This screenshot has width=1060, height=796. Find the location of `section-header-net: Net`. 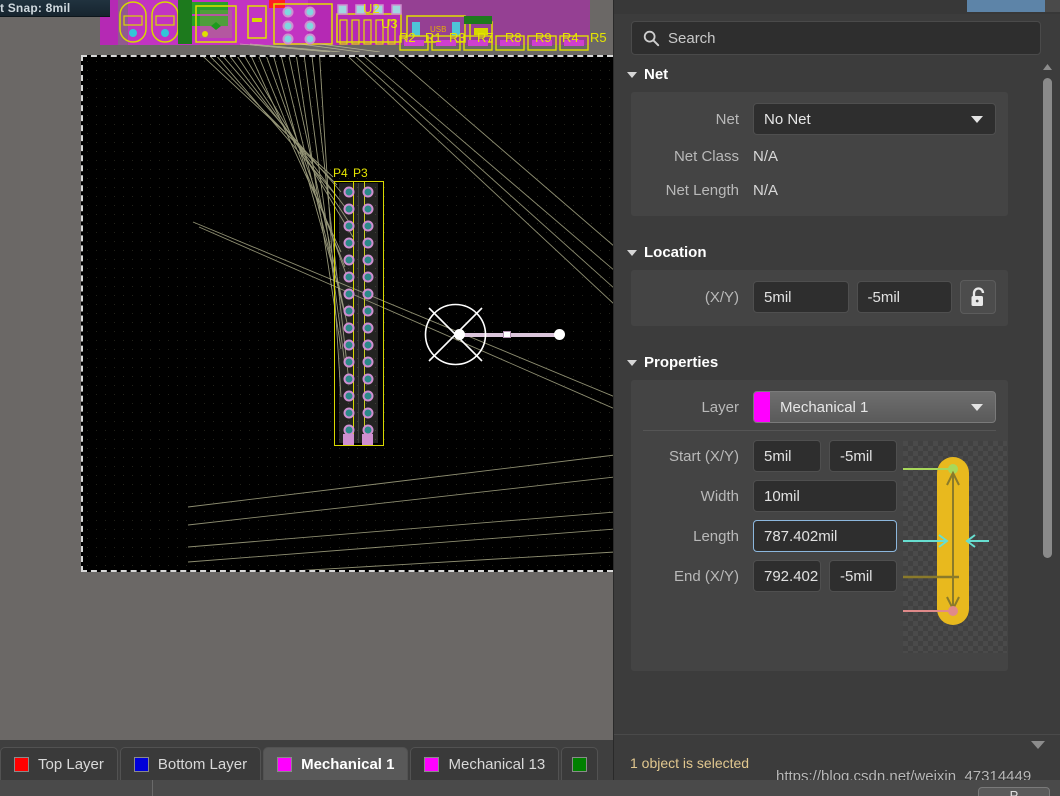

section-header-net: Net is located at coordinates (820, 74).